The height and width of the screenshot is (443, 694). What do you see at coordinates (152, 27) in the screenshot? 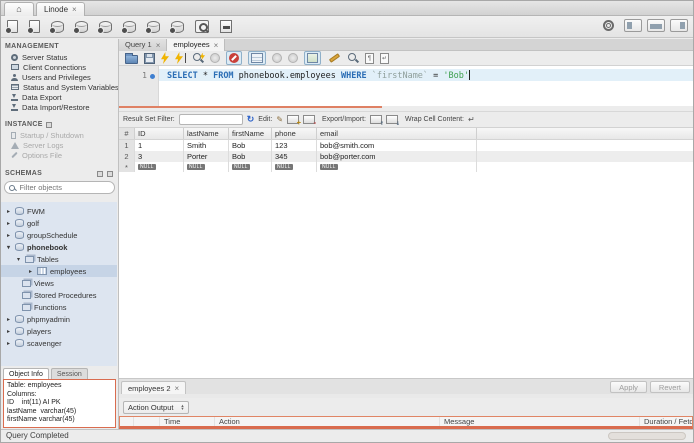
I see `create-procedure-icon` at bounding box center [152, 27].